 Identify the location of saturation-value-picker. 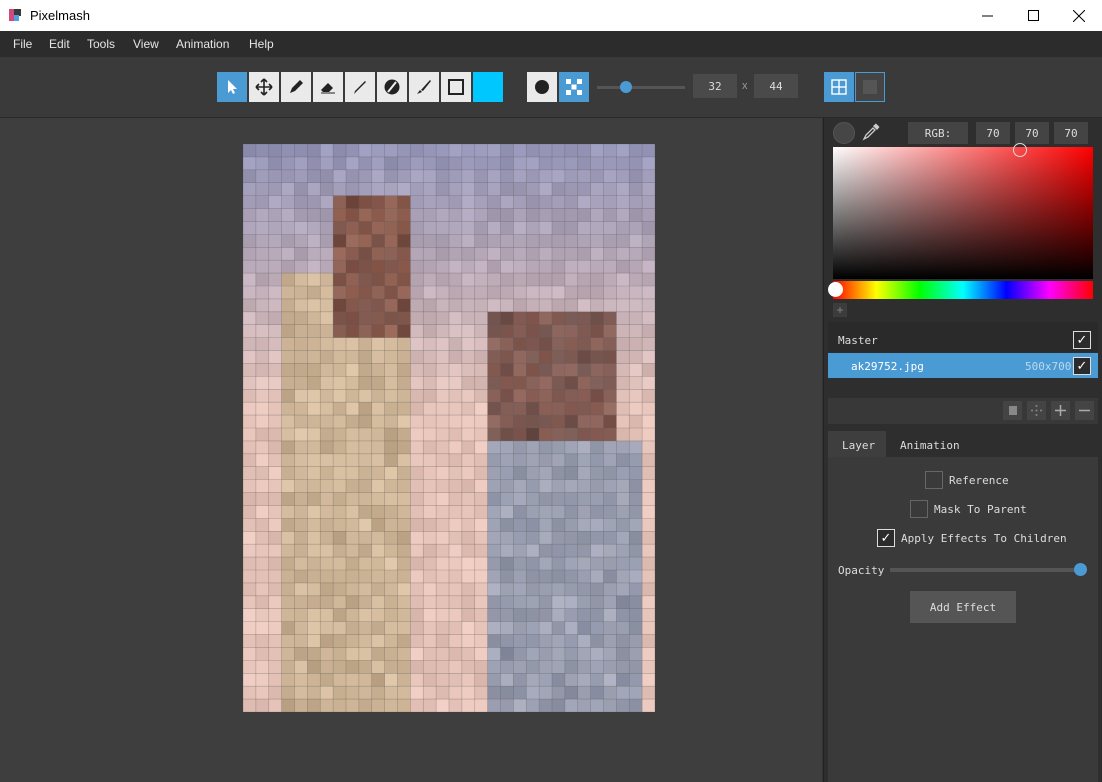
(963, 213).